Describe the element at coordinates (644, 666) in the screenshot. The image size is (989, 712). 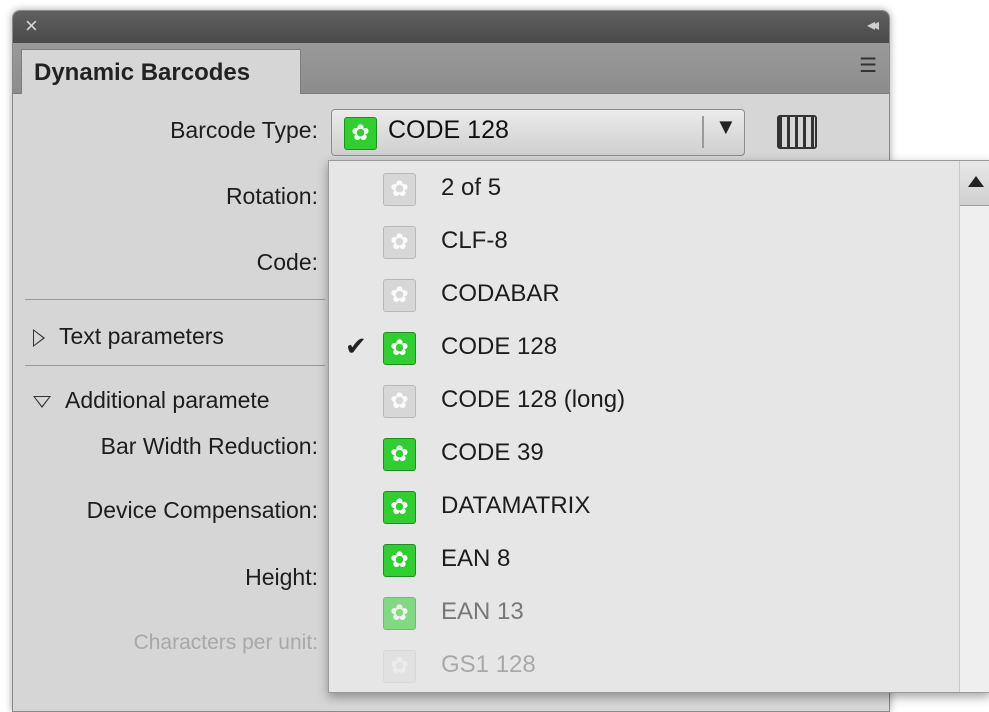
I see `list-item: ✿ GS1 128` at that location.